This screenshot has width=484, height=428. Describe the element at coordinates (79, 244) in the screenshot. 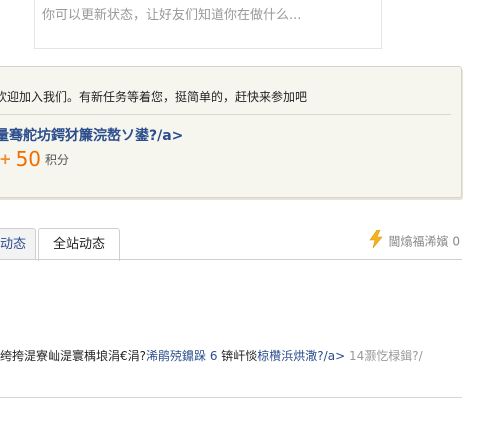

I see `tab-all-feed: 全站动态` at that location.